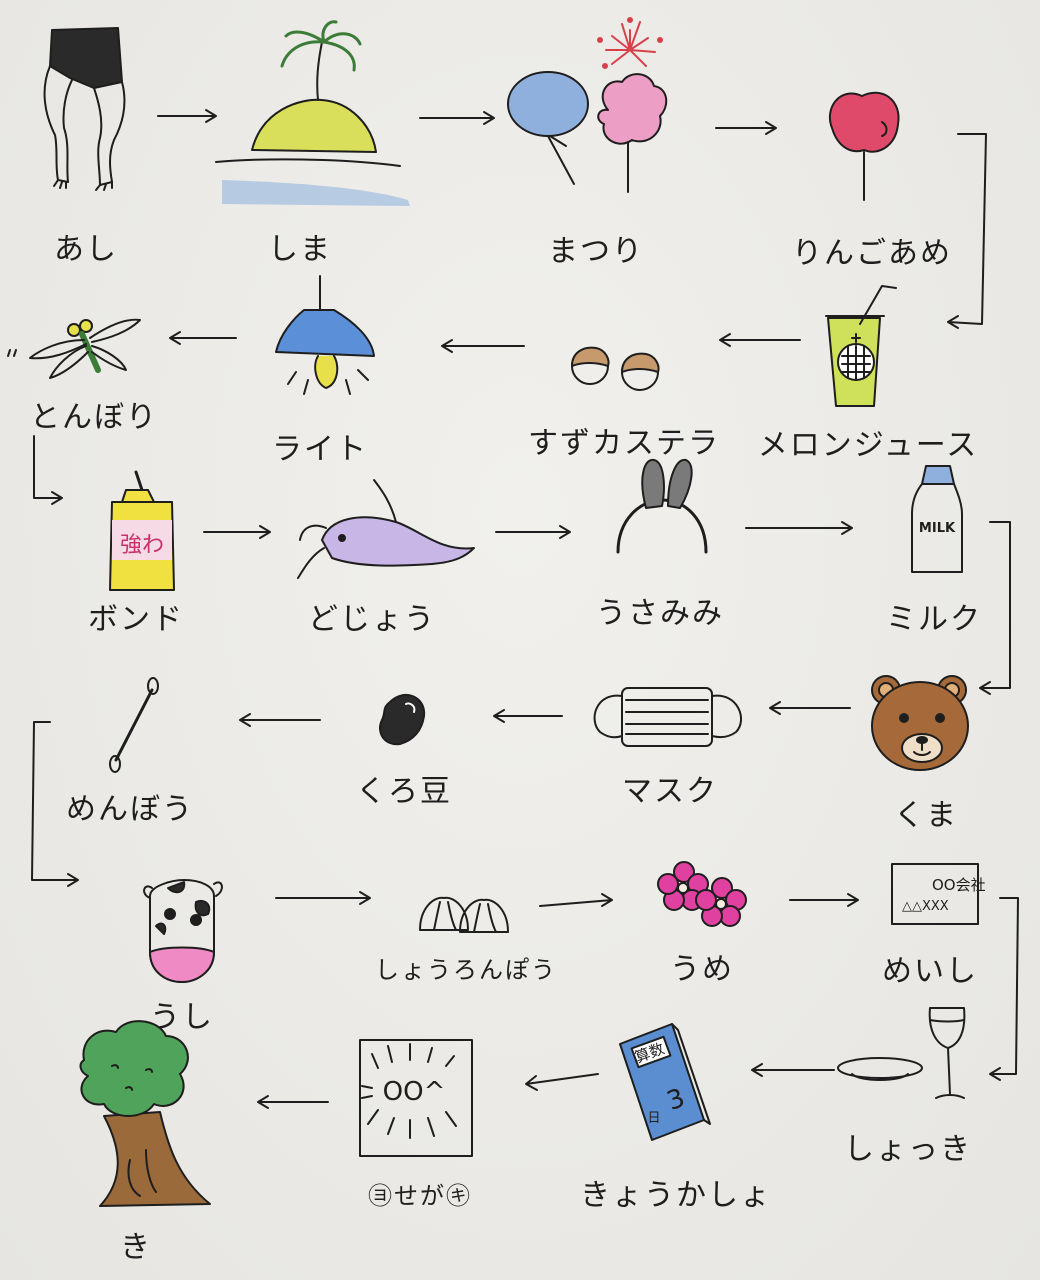 The width and height of the screenshot is (1040, 1280). What do you see at coordinates (372, 619) in the screenshot?
I see `label-dojou: どじょう` at bounding box center [372, 619].